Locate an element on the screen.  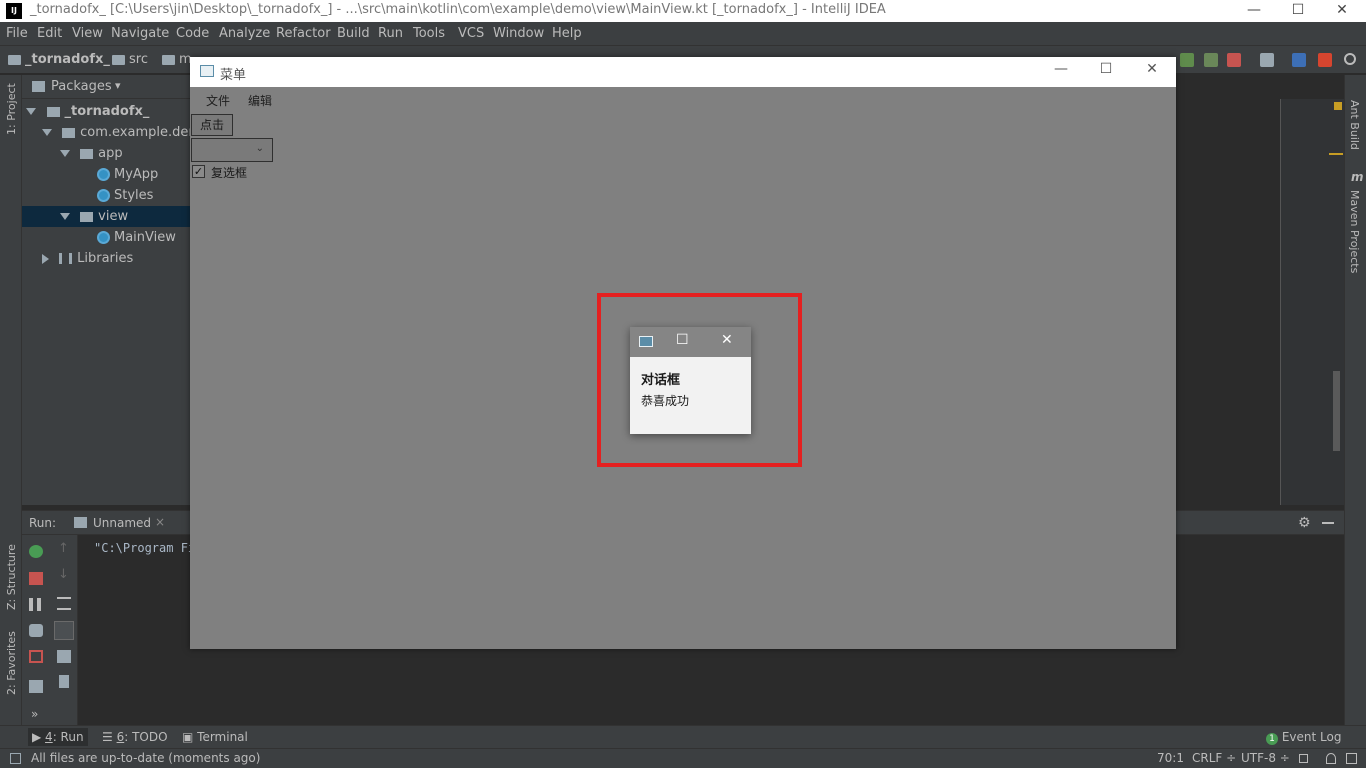
warning-marker-icon is located at coordinates (1338, 106).